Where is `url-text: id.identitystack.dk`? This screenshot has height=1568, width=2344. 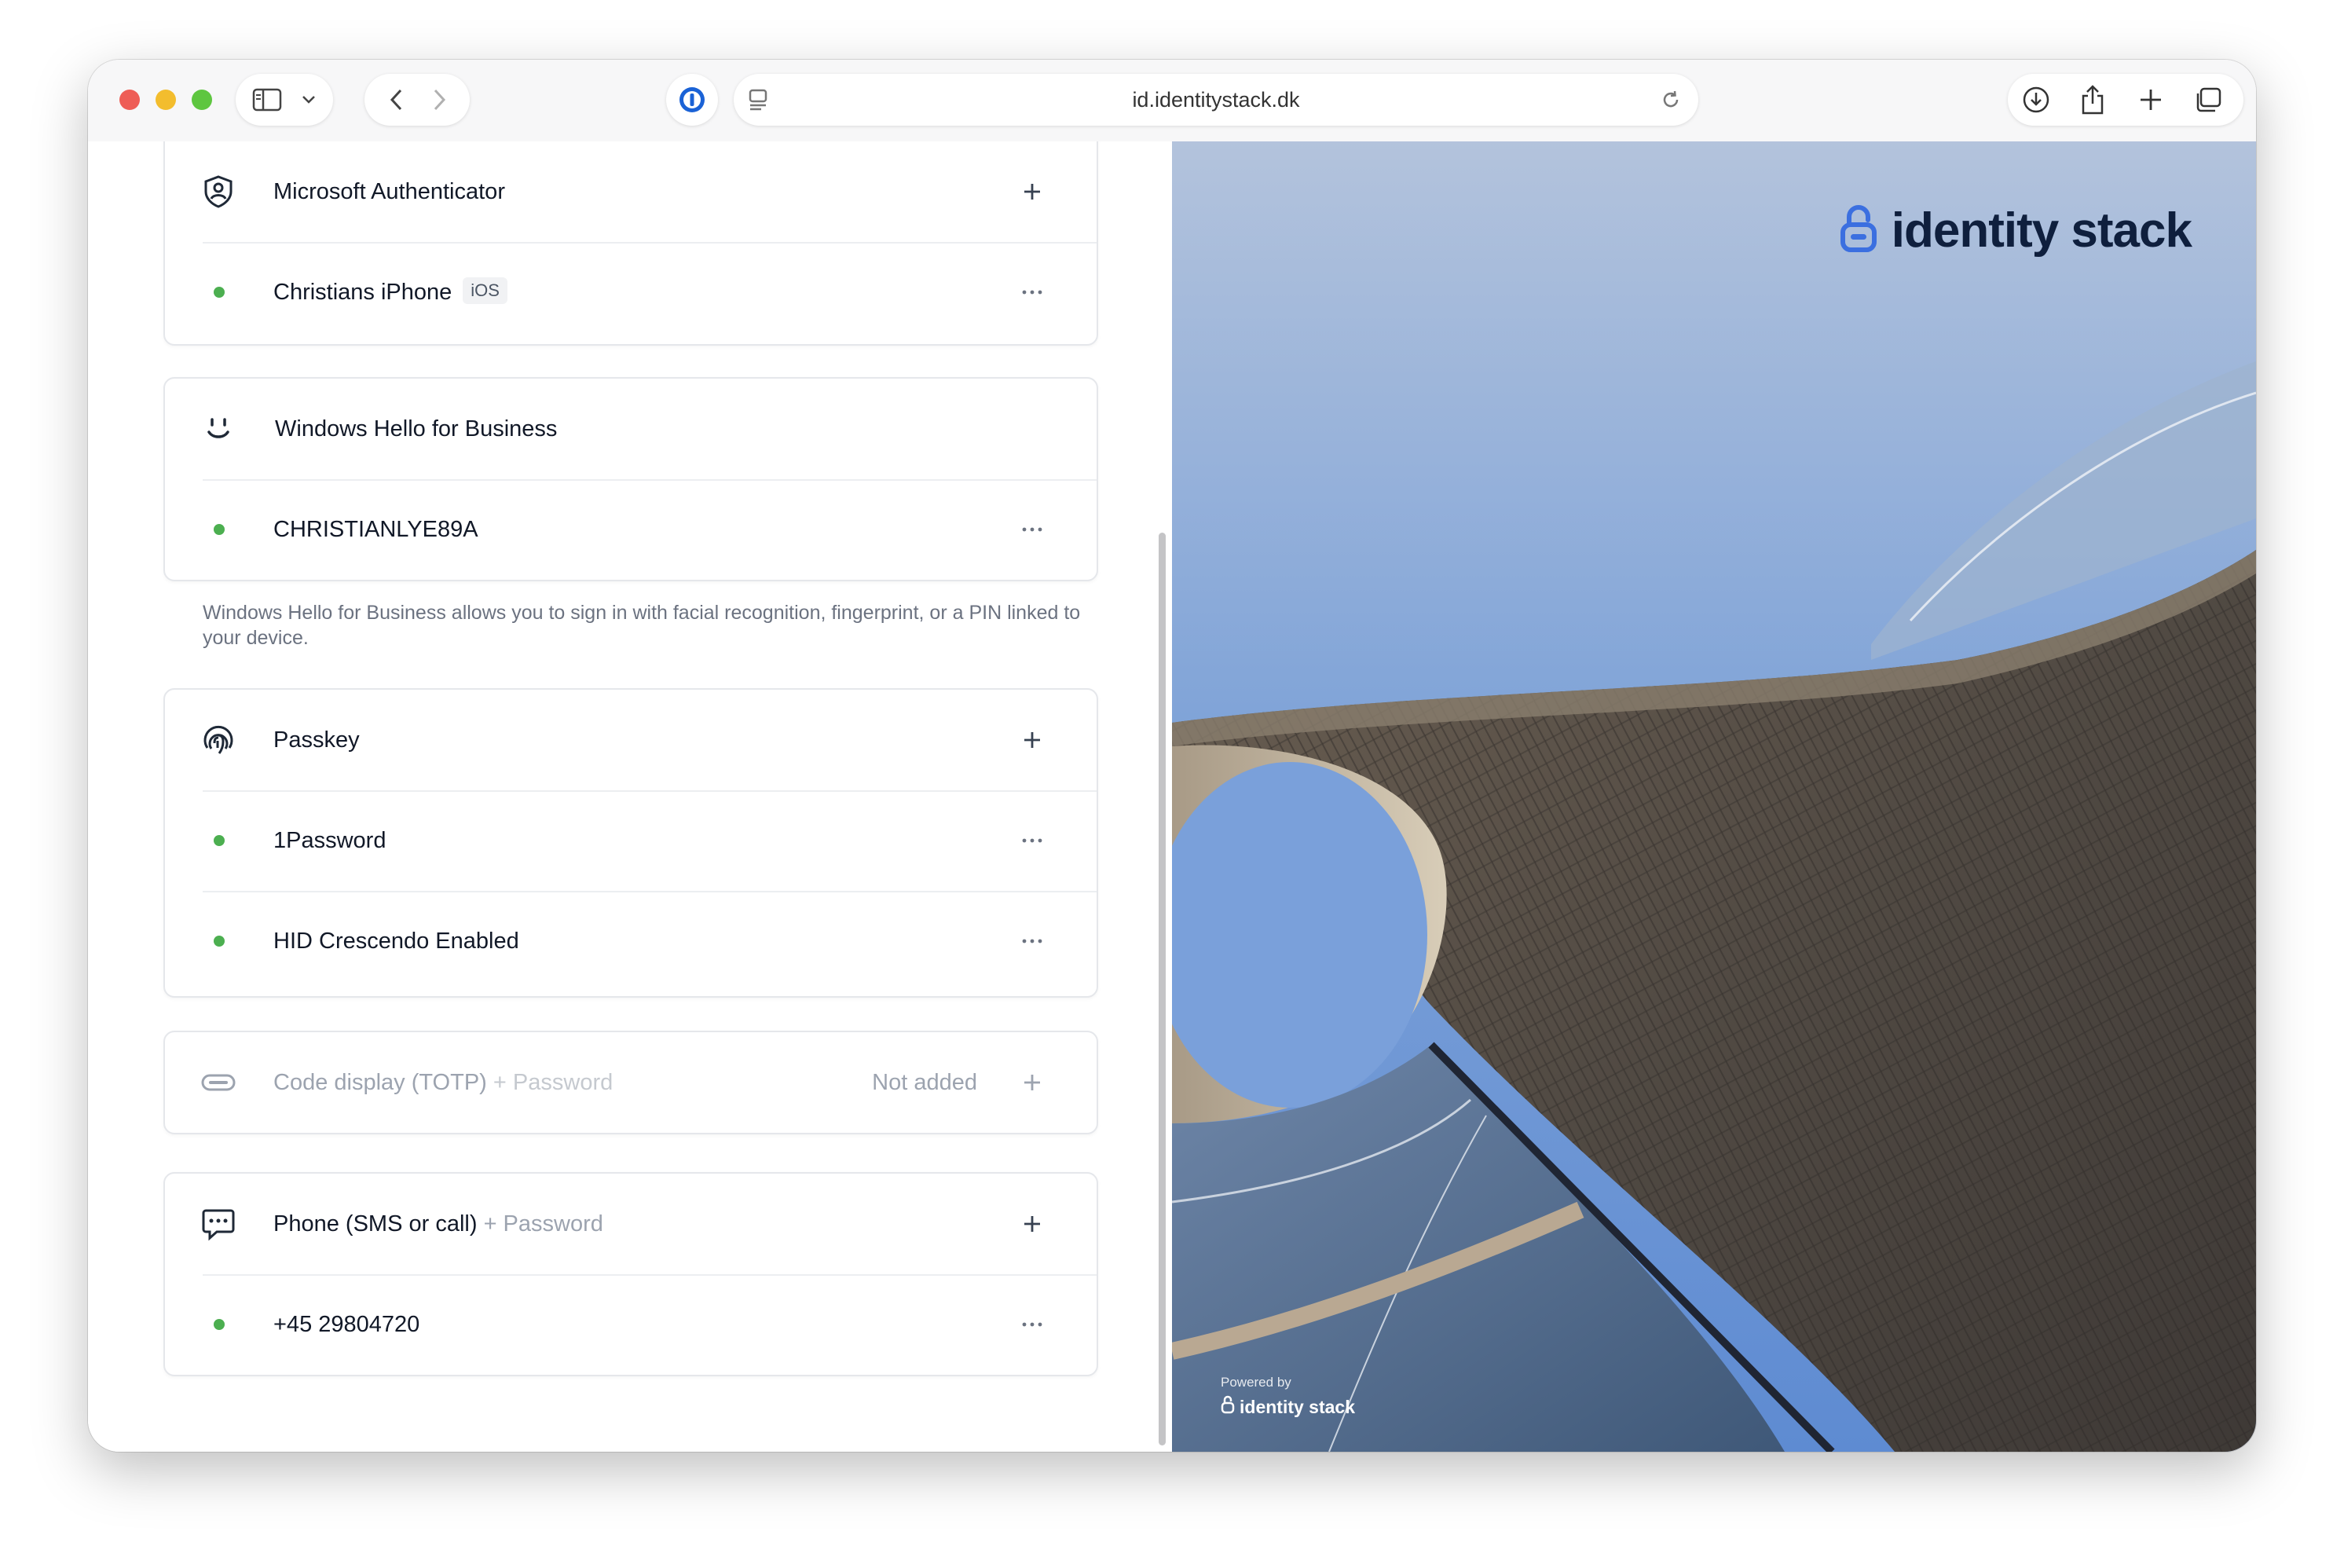
url-text: id.identitystack.dk is located at coordinates (1216, 100).